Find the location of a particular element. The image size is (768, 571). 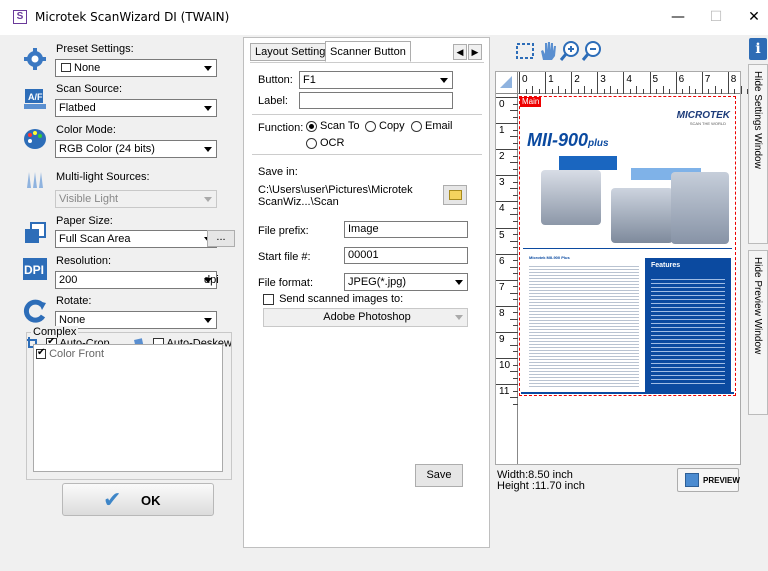

ruler-tick-label: 4 is located at coordinates (629, 79).